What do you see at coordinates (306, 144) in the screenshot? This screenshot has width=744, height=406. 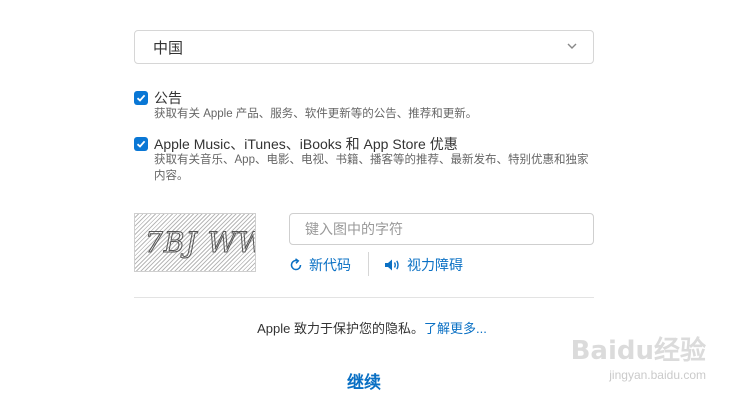 I see `media-offers-title: Apple Music、iTunes、iBooks 和 App Store 优惠` at bounding box center [306, 144].